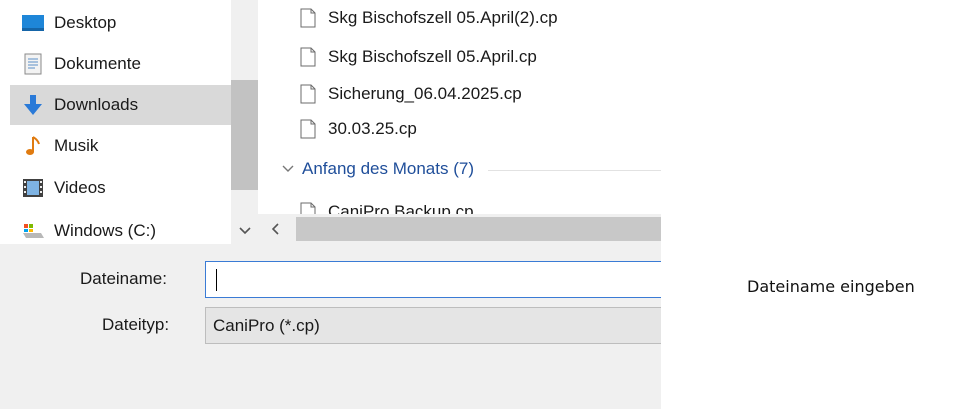 Image resolution: width=977 pixels, height=409 pixels. I want to click on nav-item-label: Windows (C:), so click(105, 230).